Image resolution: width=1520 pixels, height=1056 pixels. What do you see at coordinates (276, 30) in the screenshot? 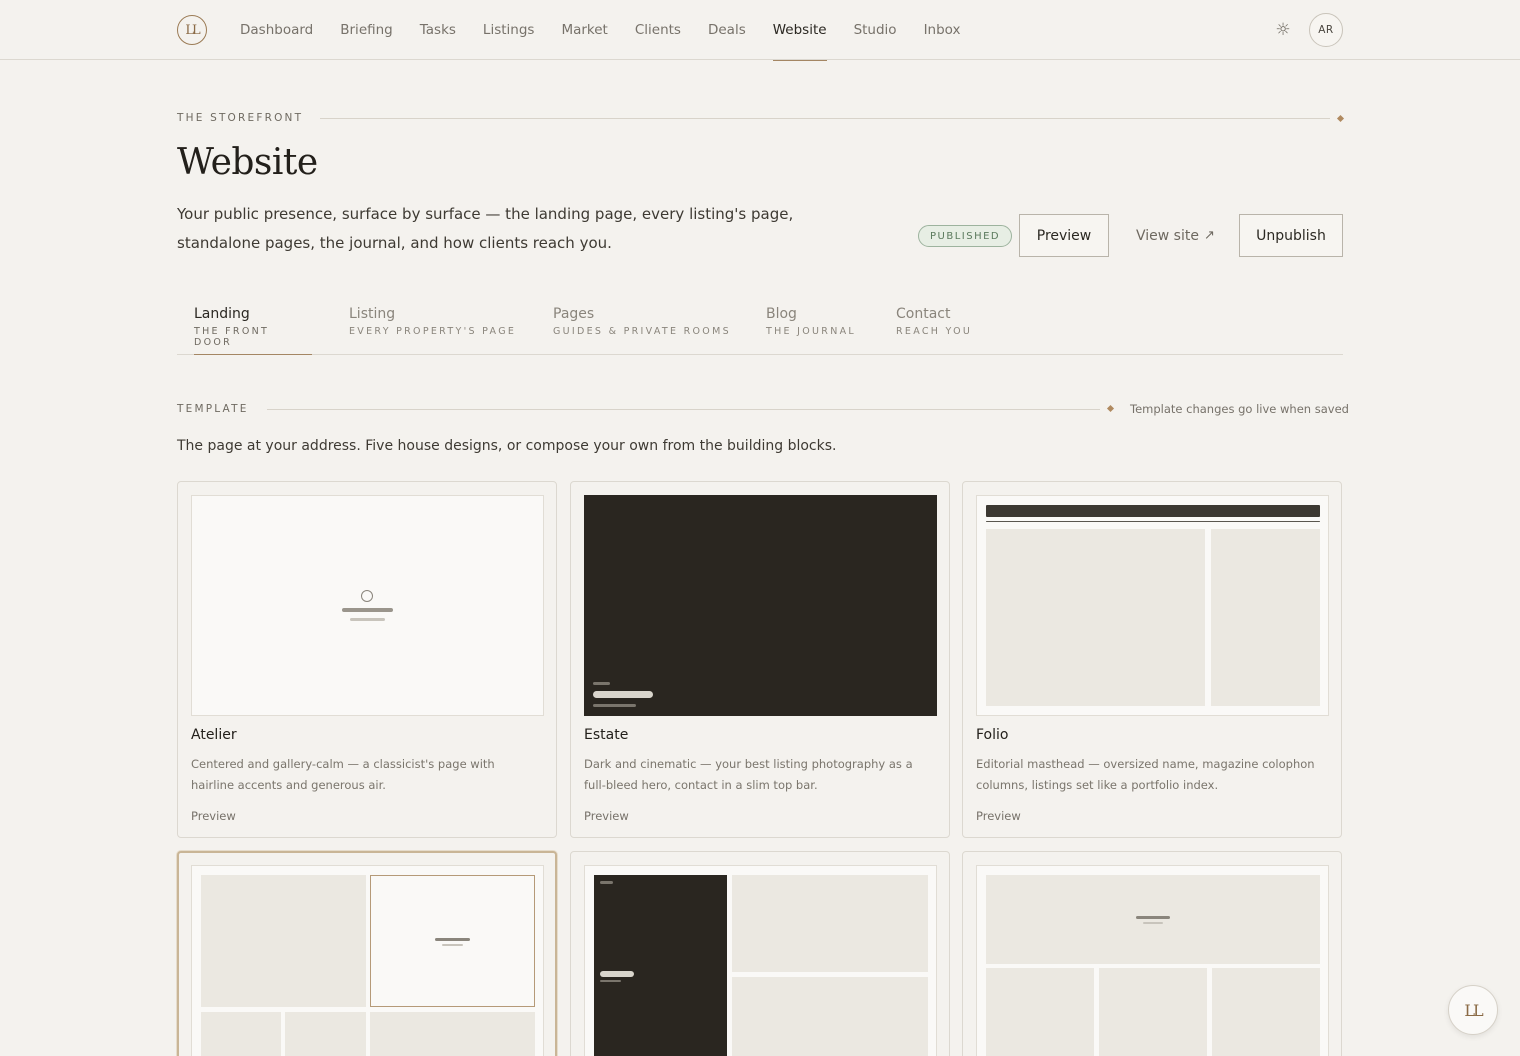
I see `nav-item-dashboard: Dashboard` at bounding box center [276, 30].